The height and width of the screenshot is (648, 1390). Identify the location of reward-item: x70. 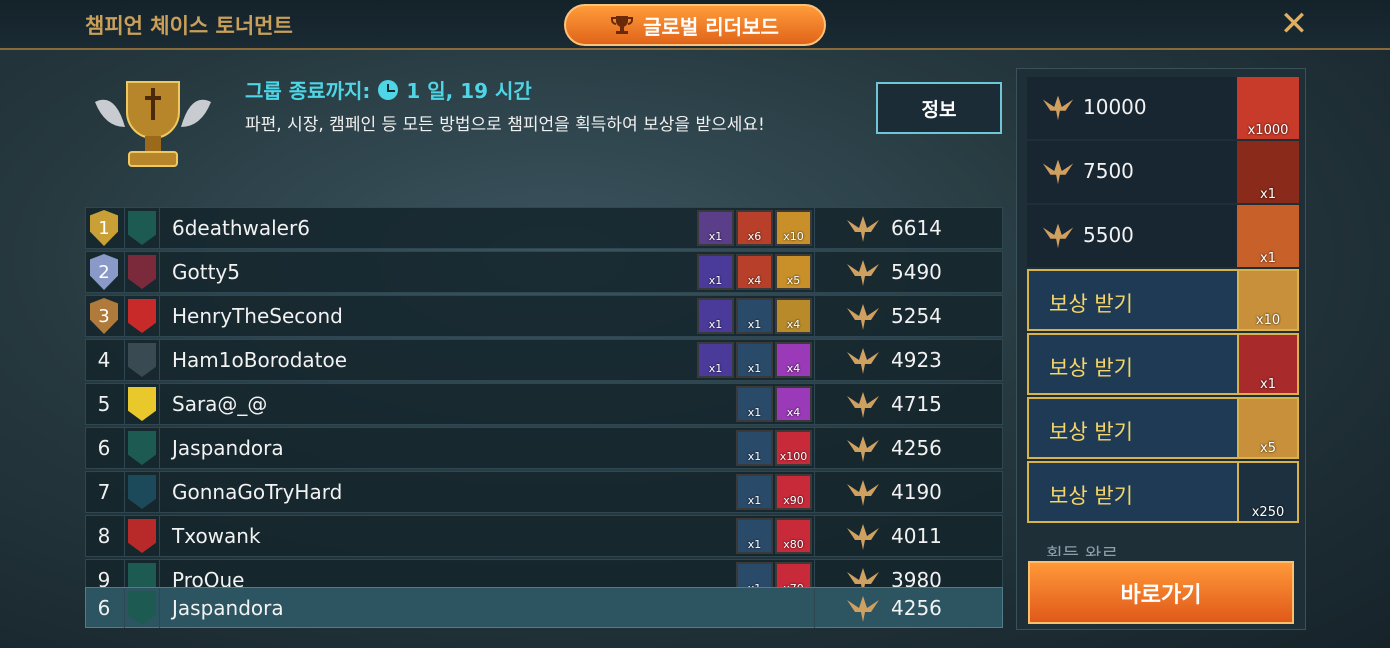
(793, 574).